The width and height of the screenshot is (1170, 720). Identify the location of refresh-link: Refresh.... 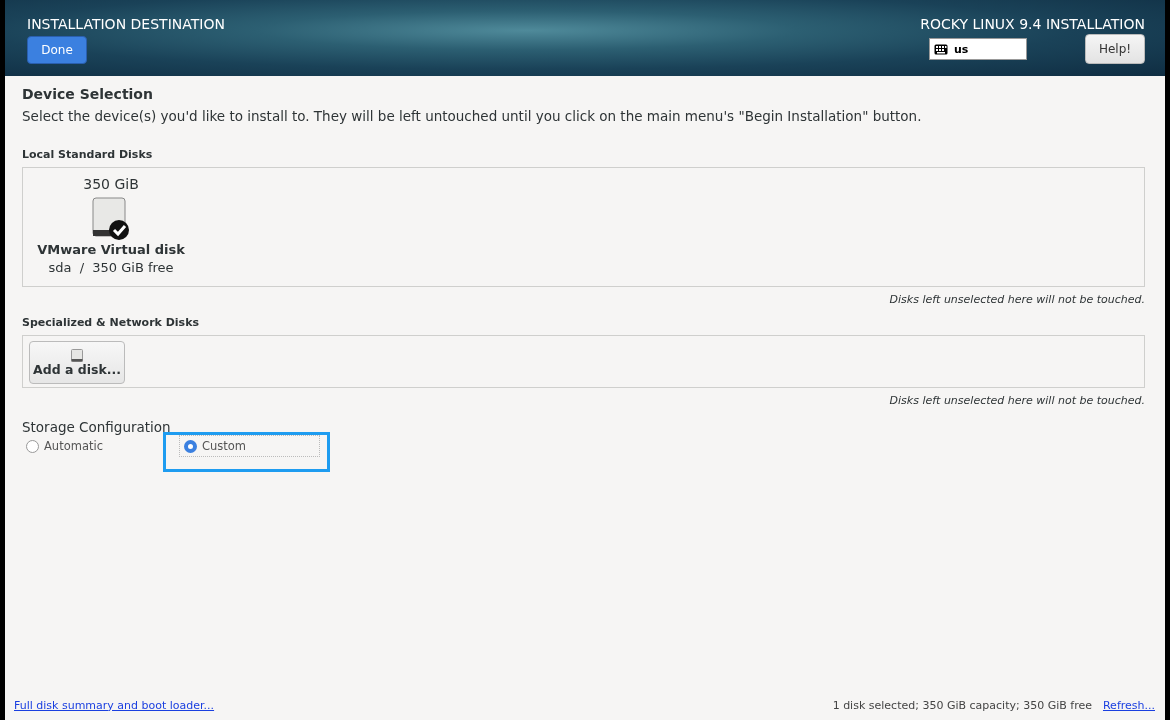
(1128, 705).